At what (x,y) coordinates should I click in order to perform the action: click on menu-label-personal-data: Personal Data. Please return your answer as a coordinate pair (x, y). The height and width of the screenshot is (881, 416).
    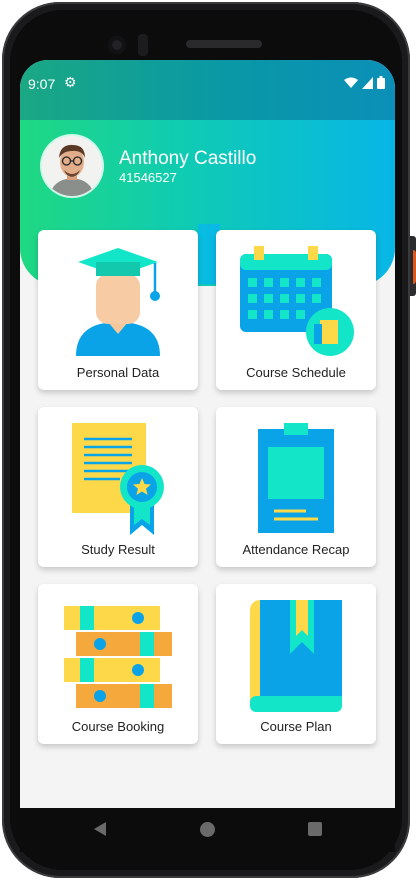
    Looking at the image, I should click on (118, 372).